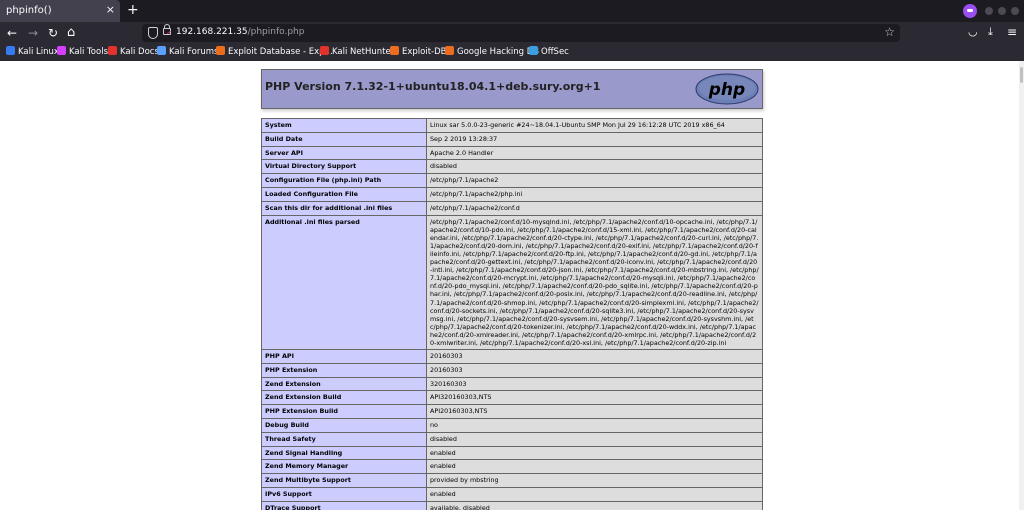  What do you see at coordinates (344, 180) in the screenshot?
I see `setting-name: Configuration File (php.ini) Path` at bounding box center [344, 180].